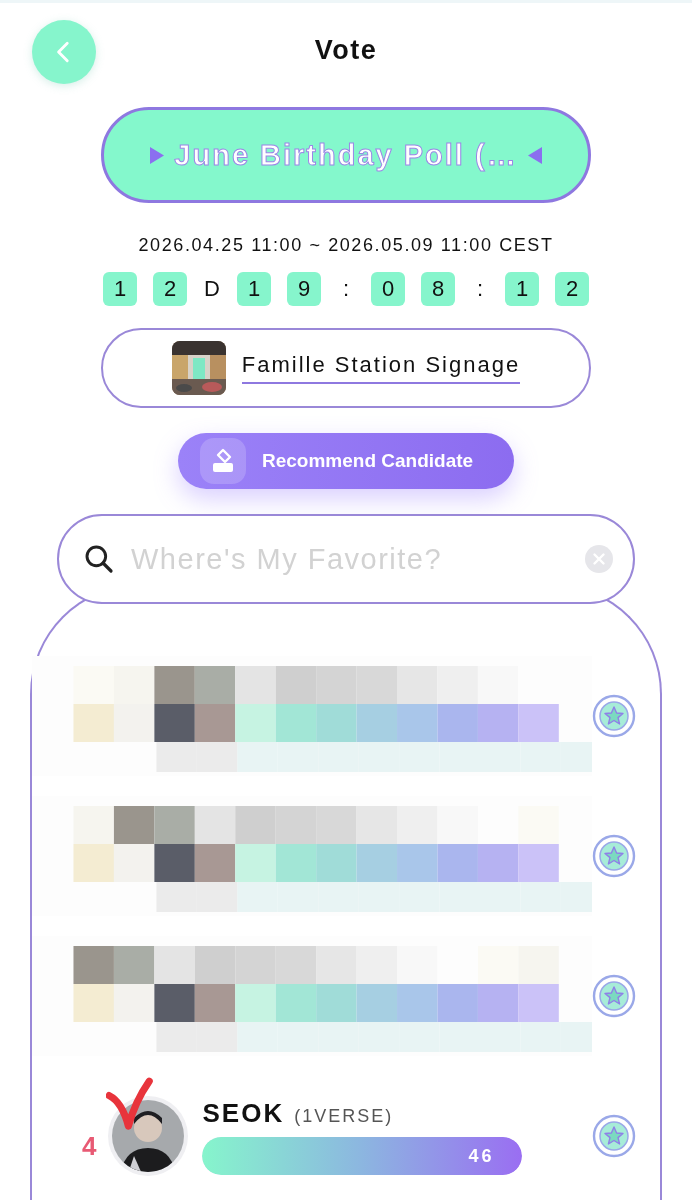 This screenshot has width=692, height=1200. I want to click on vote-count: 46, so click(481, 1156).